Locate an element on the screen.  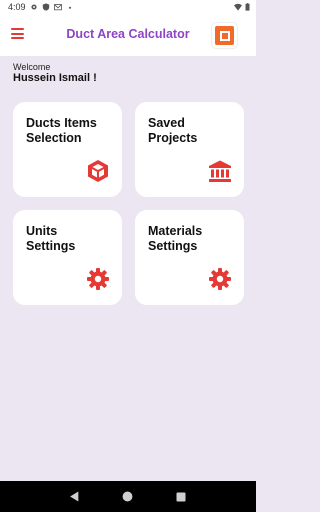
card-label-line1: Materials is located at coordinates (175, 231).